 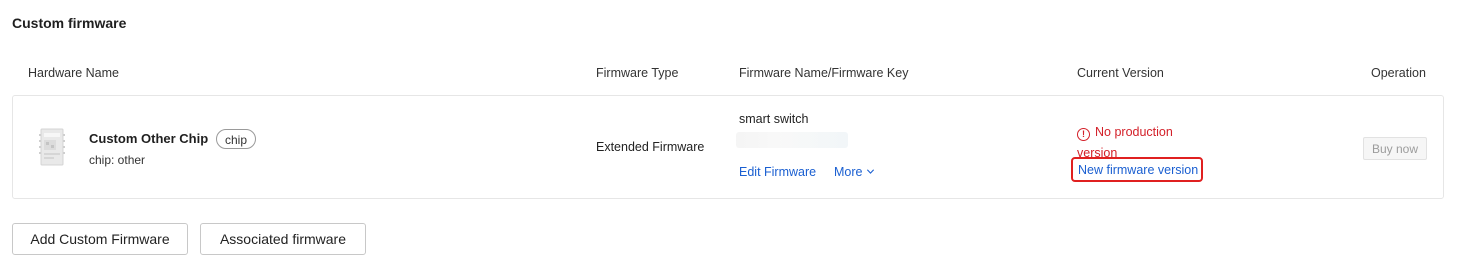 What do you see at coordinates (870, 172) in the screenshot?
I see `chevron-down-icon` at bounding box center [870, 172].